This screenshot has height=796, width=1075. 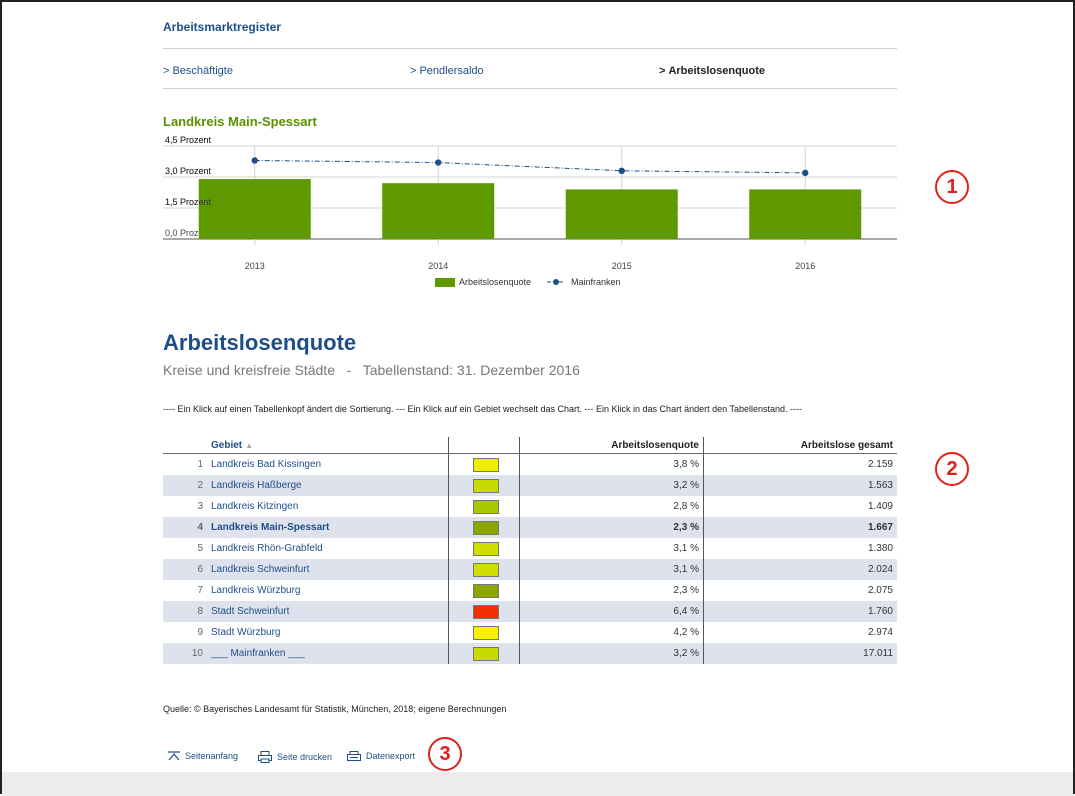 I want to click on row-number: 6, so click(x=185, y=569).